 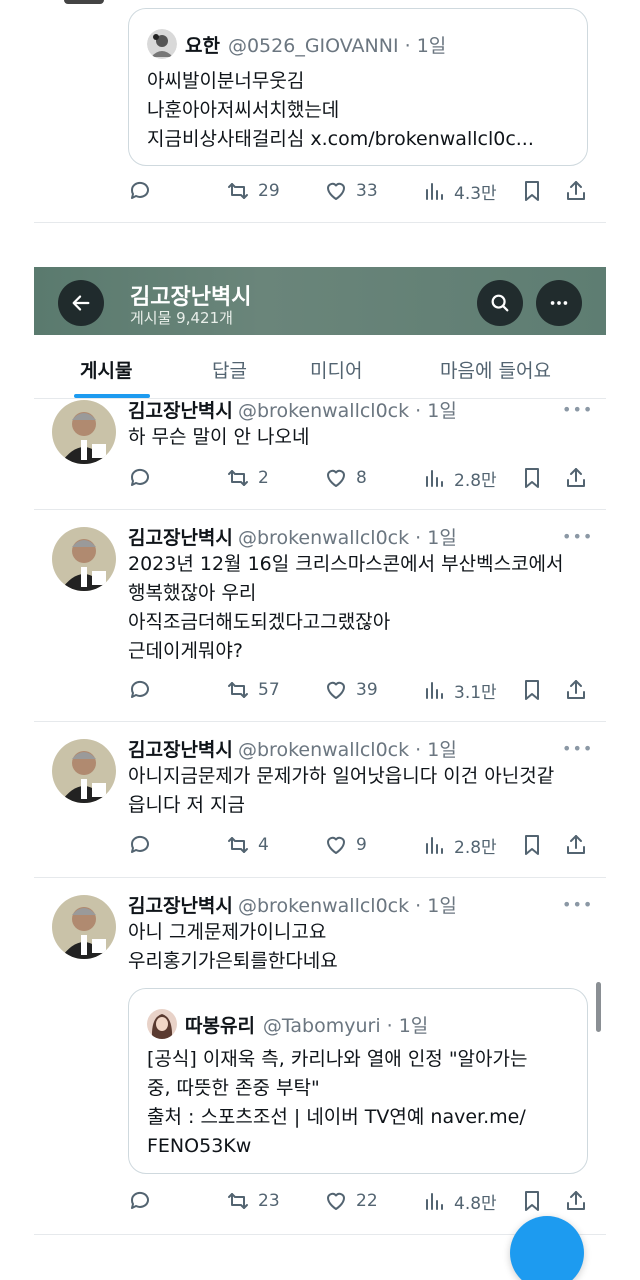 What do you see at coordinates (181, 318) in the screenshot?
I see `post-count: 게시물 9,421개` at bounding box center [181, 318].